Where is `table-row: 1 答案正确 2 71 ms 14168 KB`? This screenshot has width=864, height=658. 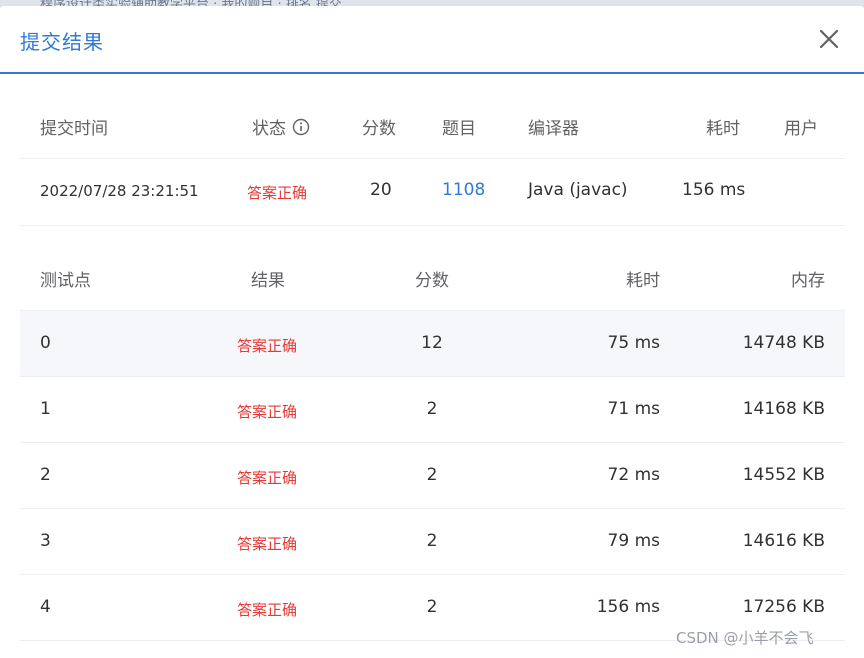
table-row: 1 答案正确 2 71 ms 14168 KB is located at coordinates (432, 410).